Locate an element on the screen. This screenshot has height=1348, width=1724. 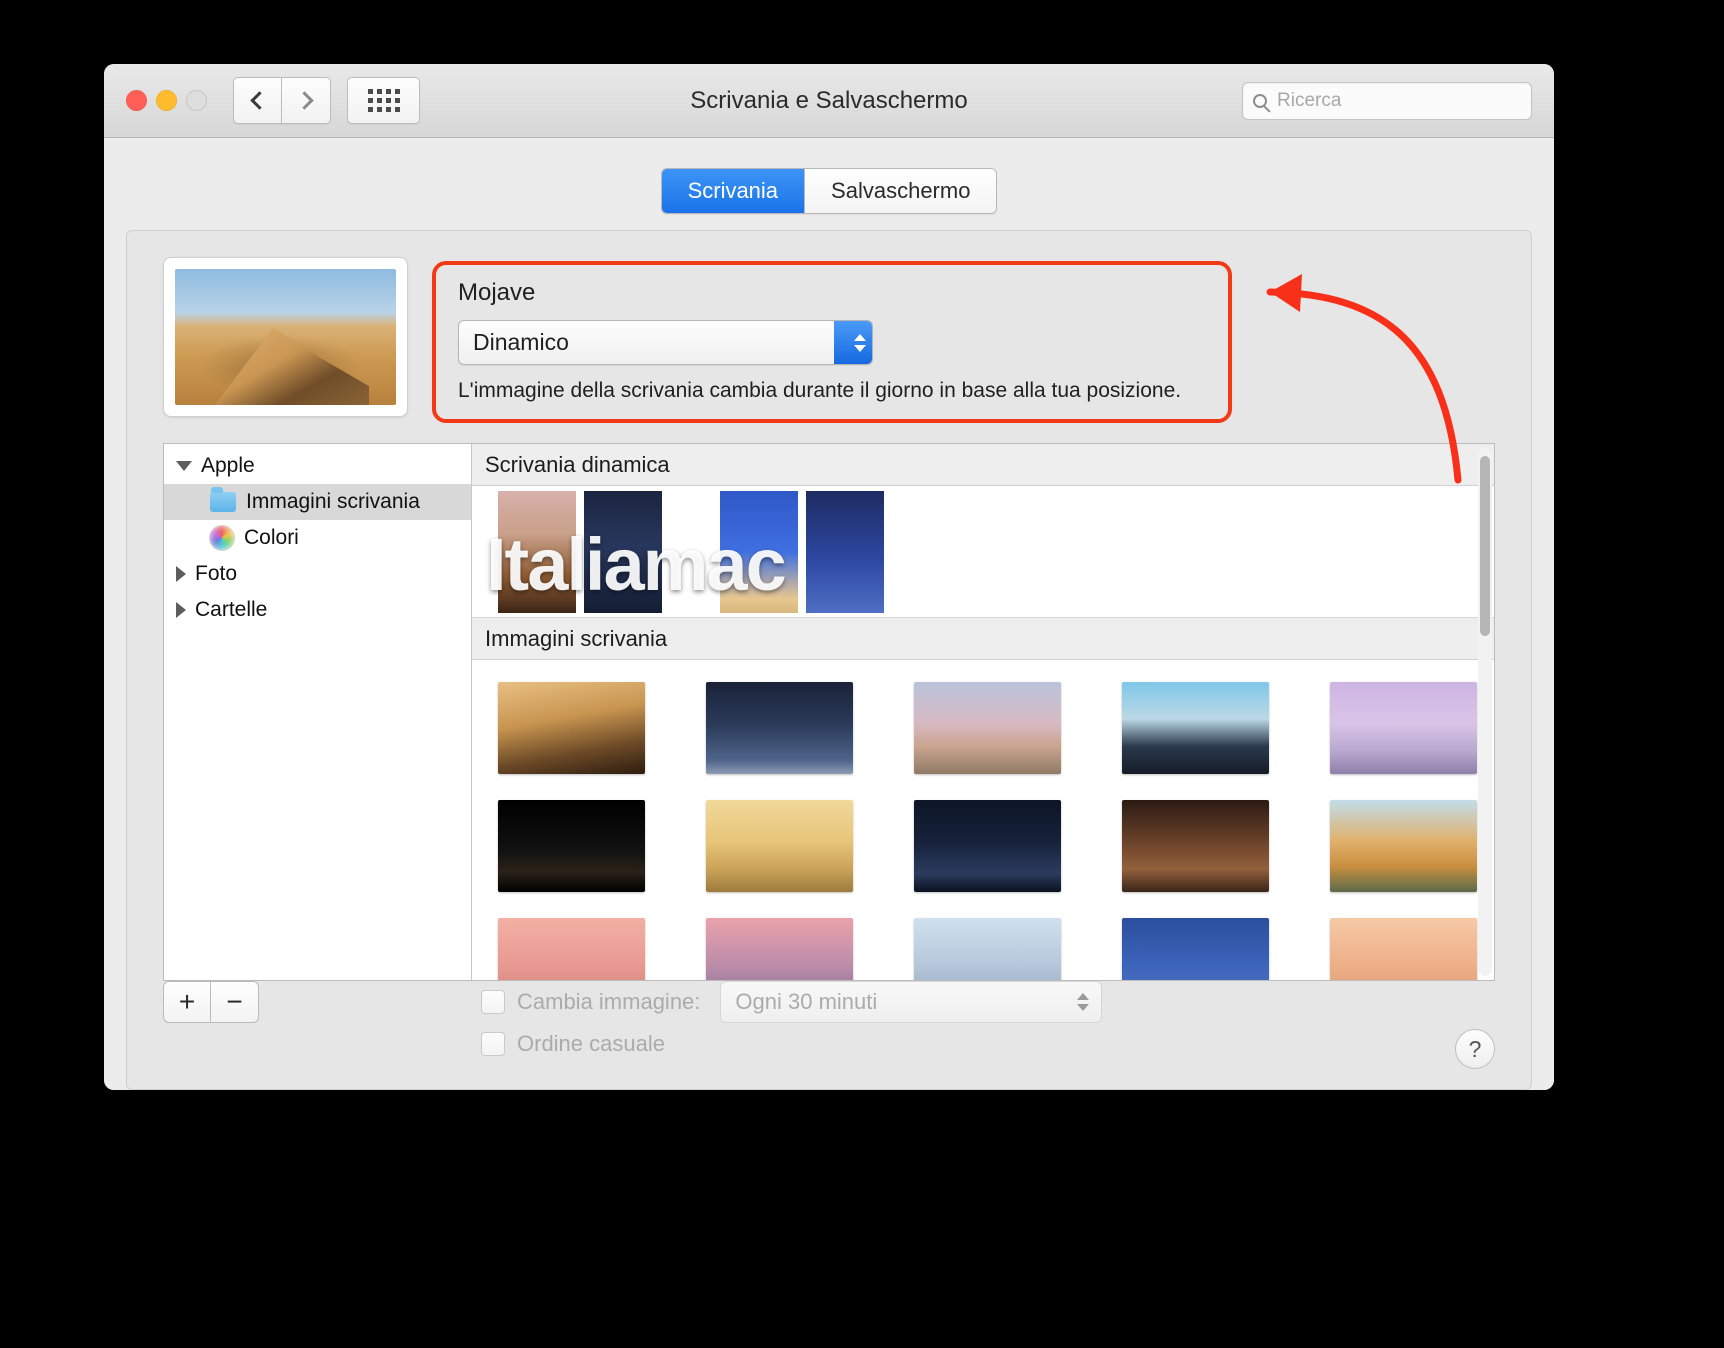
section-header-dynamic: Scrivania dinamica is located at coordinates (983, 465).